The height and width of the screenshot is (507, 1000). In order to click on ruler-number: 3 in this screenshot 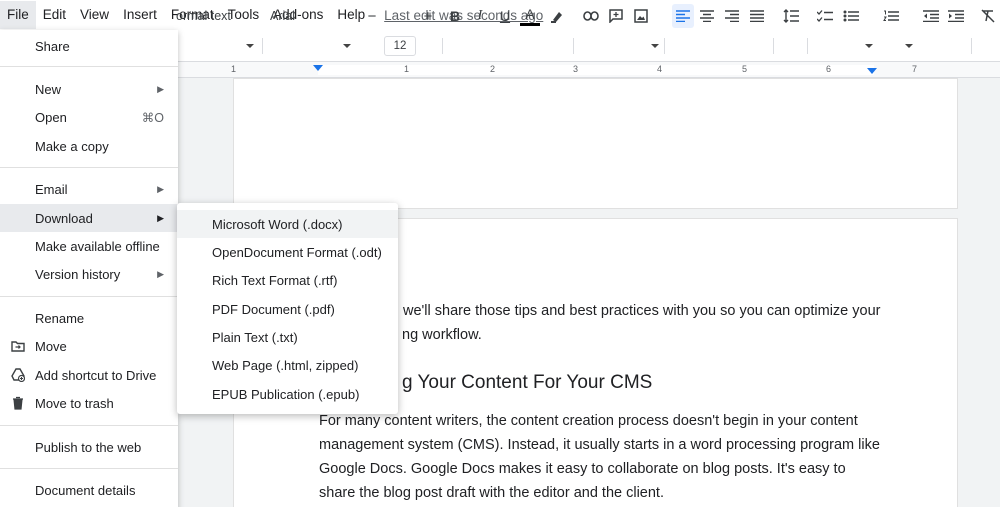, I will do `click(576, 69)`.